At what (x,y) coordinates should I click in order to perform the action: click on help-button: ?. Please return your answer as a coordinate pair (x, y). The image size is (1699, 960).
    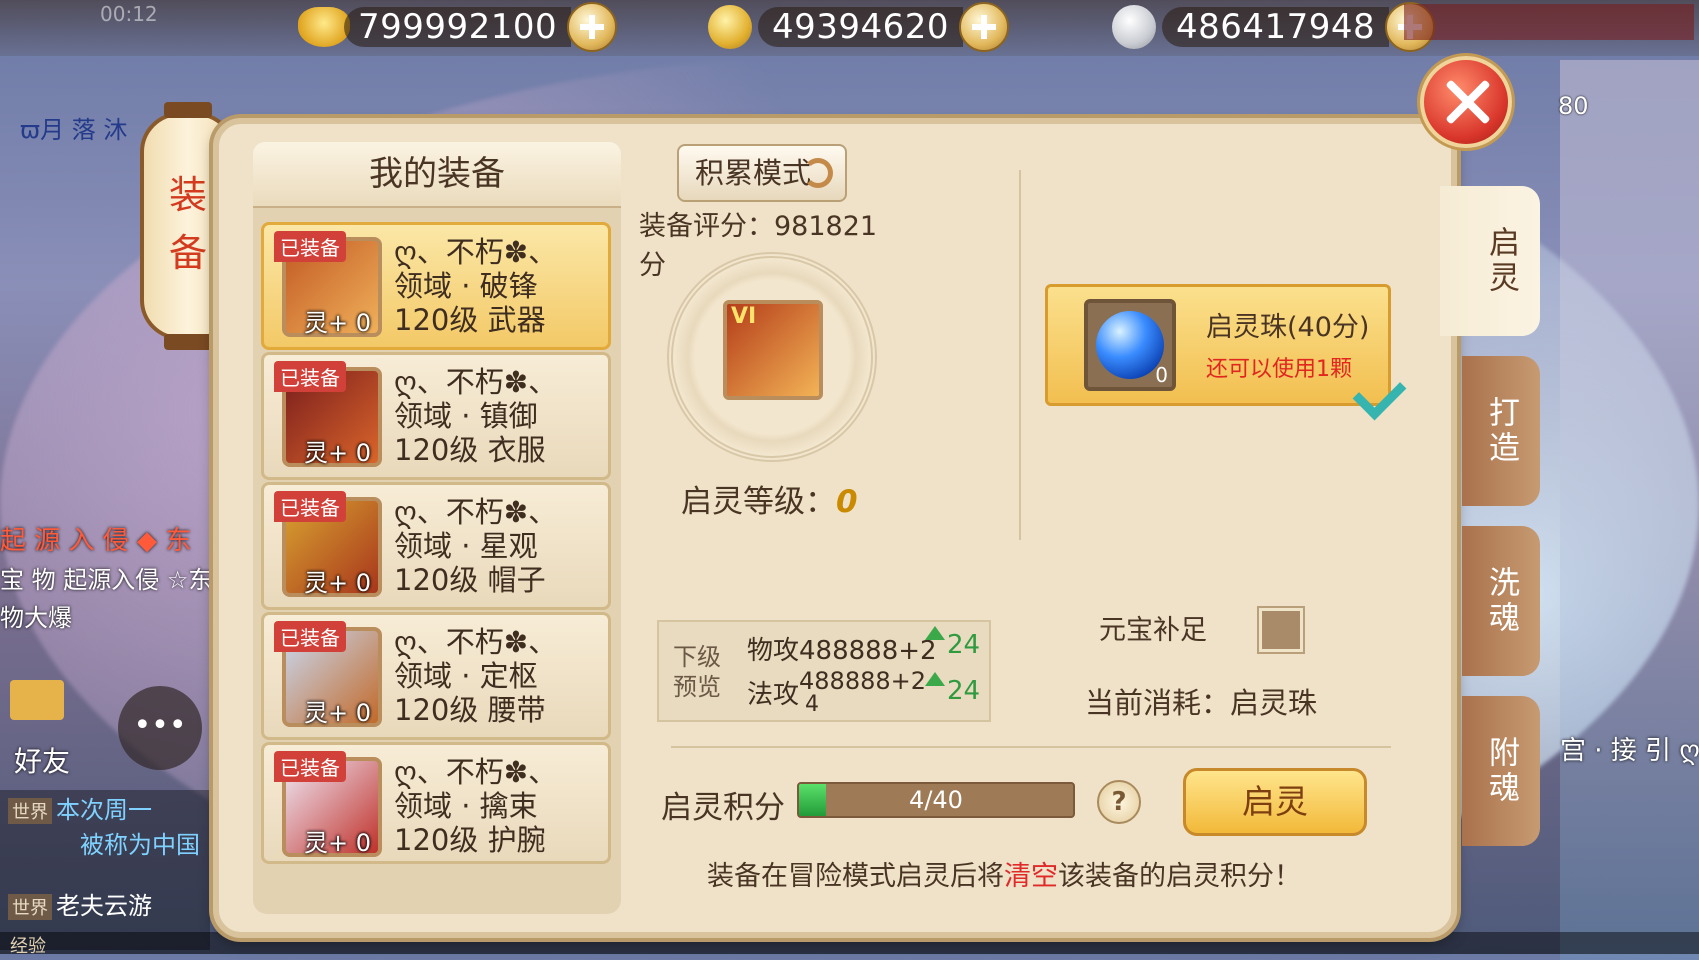
    Looking at the image, I should click on (1119, 802).